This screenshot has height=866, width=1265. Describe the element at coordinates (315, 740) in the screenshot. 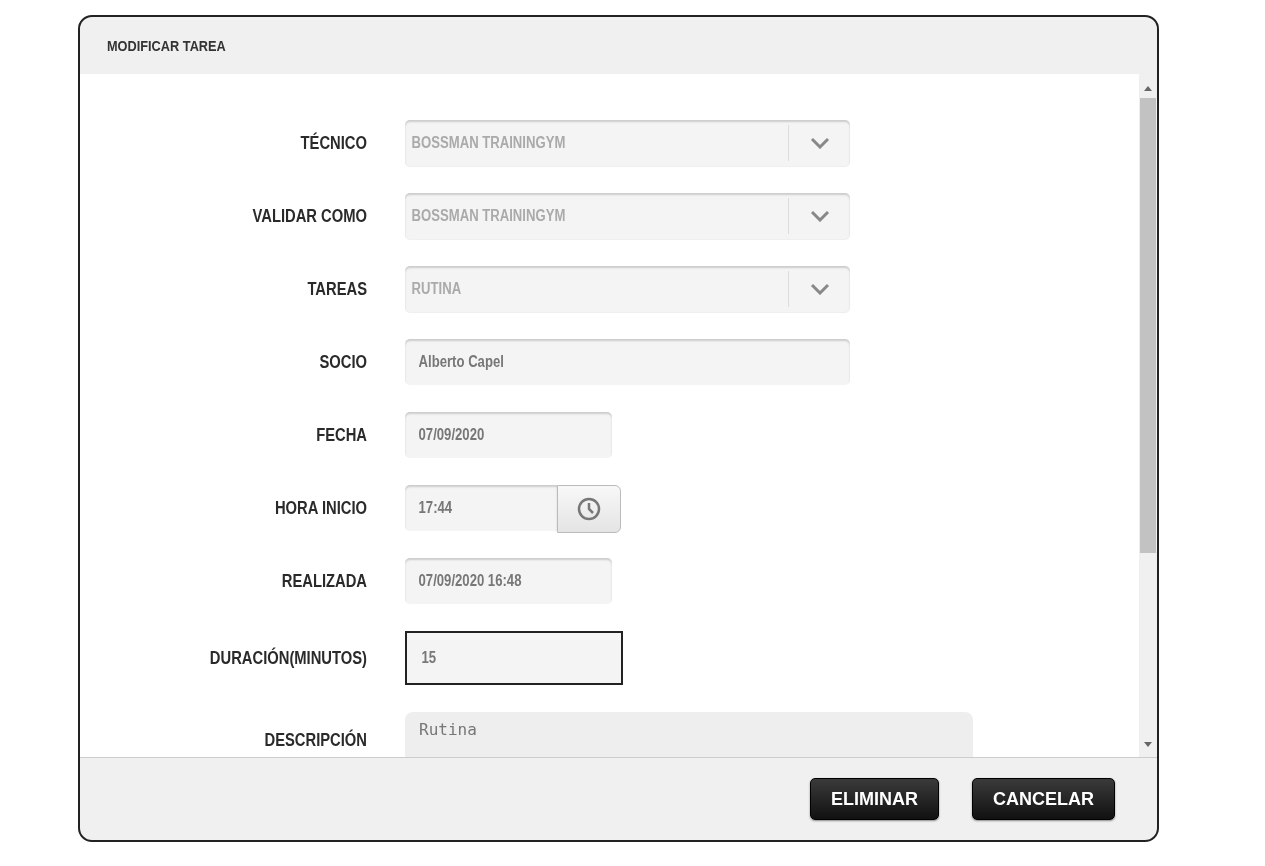

I see `field-label: DESCRIPCIÓN` at that location.